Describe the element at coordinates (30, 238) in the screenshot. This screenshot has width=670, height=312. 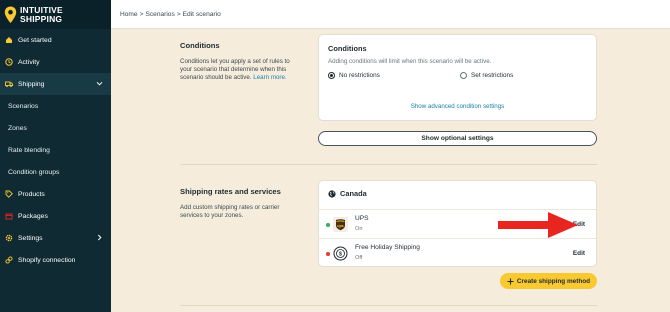
I see `sidebar-item-label: Settings` at that location.